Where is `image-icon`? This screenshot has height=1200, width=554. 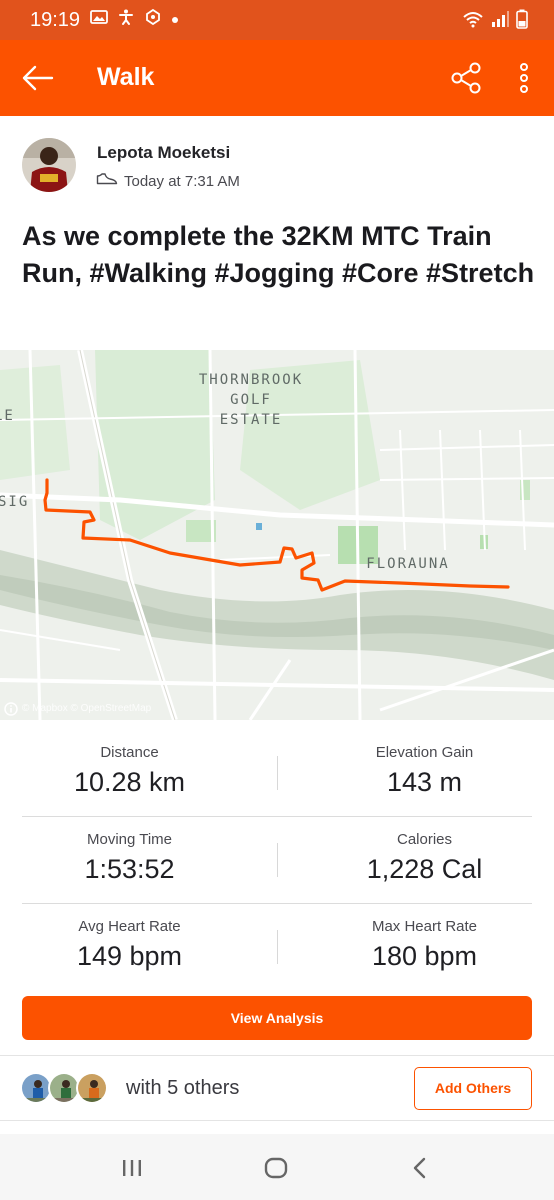 image-icon is located at coordinates (99, 19).